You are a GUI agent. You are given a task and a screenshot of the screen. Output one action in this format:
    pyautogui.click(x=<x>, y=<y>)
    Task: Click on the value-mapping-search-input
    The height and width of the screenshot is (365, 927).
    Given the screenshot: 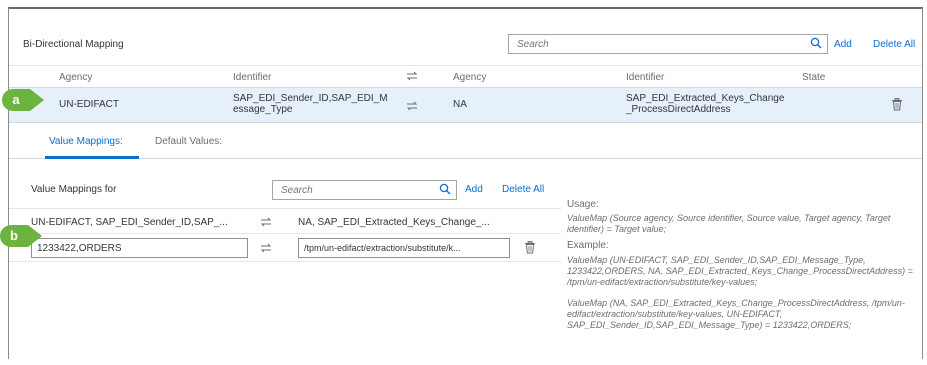 What is the action you would take?
    pyautogui.click(x=353, y=190)
    